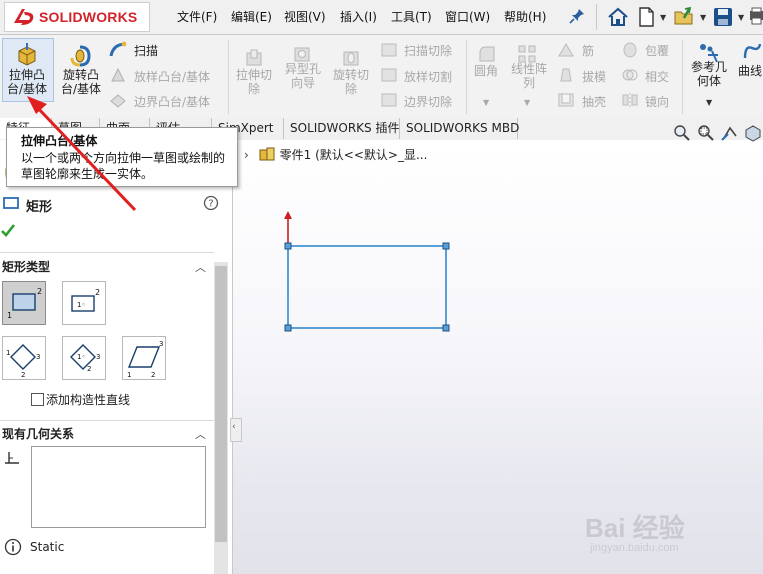  I want to click on print-icon, so click(755, 17).